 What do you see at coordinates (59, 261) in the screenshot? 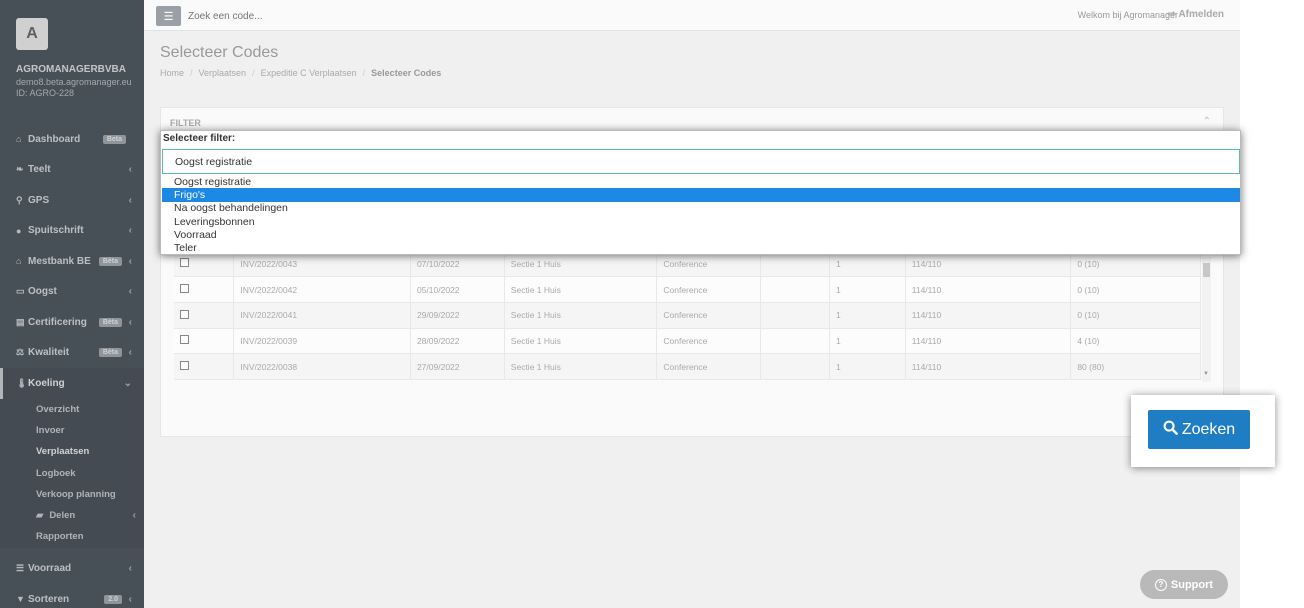
I see `sidebar-item-label: Mestbank BE` at bounding box center [59, 261].